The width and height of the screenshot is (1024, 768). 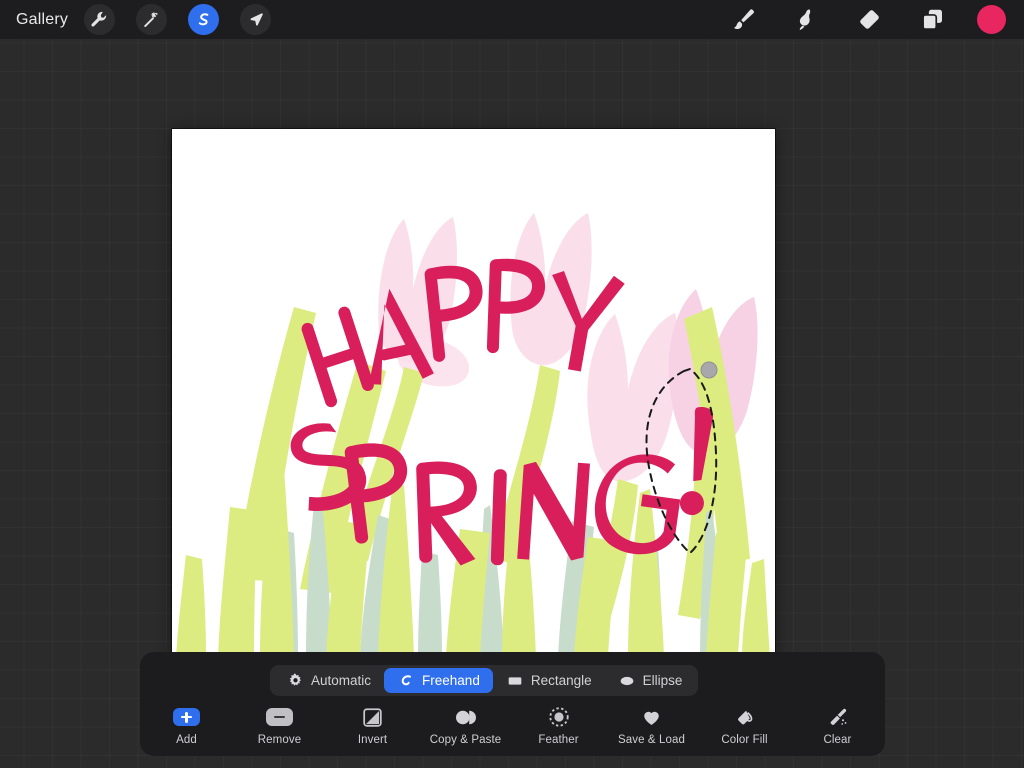 I want to click on burst-glyph, so click(x=295, y=679).